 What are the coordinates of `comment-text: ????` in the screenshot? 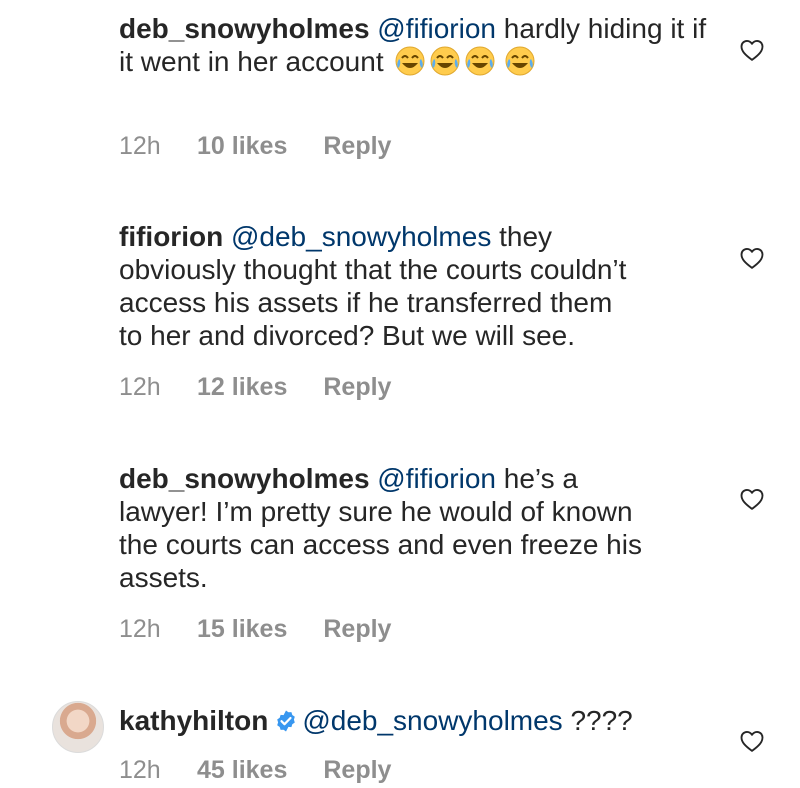 It's located at (601, 720).